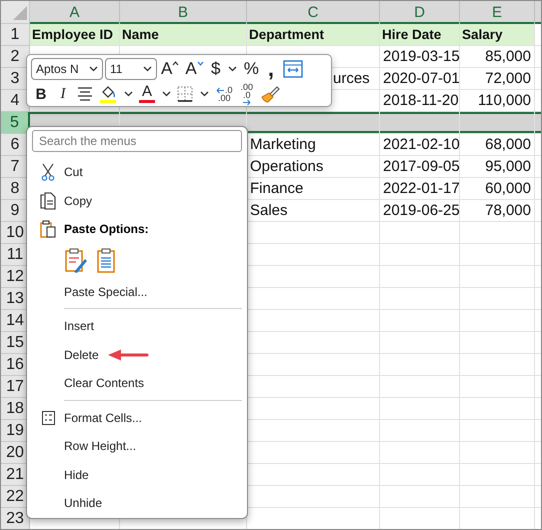 This screenshot has height=530, width=542. Describe the element at coordinates (76, 475) in the screenshot. I see `menu-item: Hide` at that location.